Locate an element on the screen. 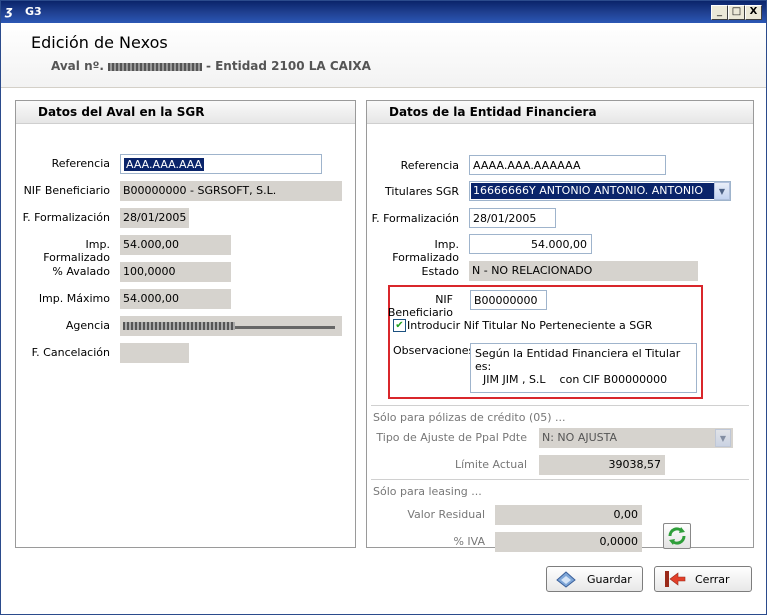 This screenshot has width=767, height=615. label-f-cancelacion: F. Cancelación is located at coordinates (70, 352).